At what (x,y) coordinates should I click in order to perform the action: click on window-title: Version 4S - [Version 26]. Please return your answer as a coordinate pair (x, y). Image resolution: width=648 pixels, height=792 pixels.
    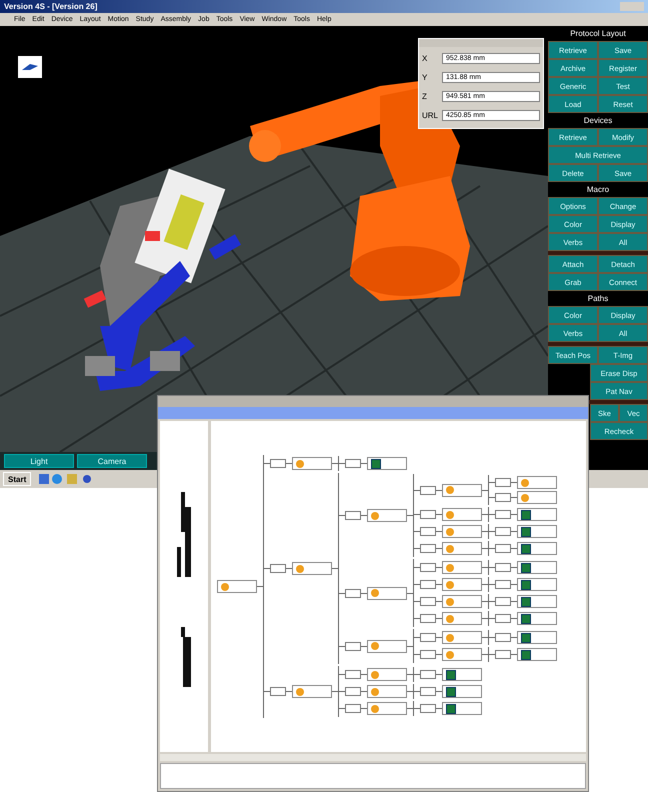
    Looking at the image, I should click on (51, 6).